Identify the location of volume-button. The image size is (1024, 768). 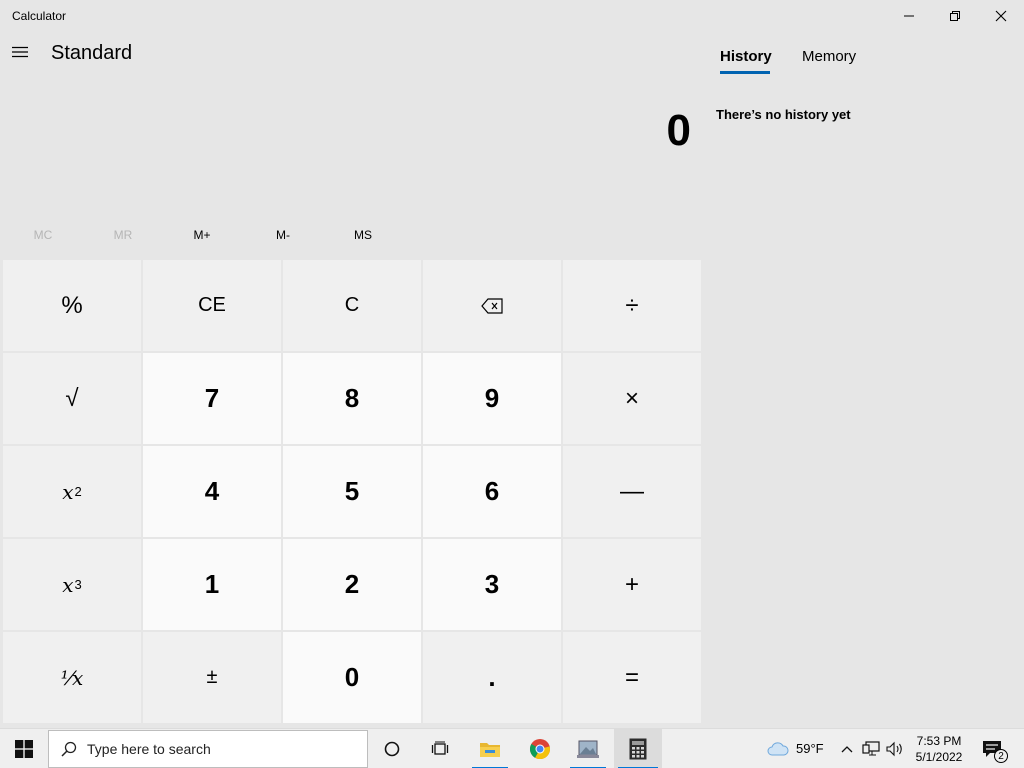
(895, 748).